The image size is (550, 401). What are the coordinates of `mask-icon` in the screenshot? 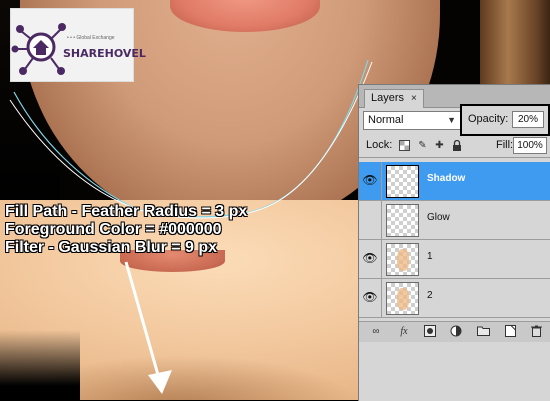 It's located at (430, 332).